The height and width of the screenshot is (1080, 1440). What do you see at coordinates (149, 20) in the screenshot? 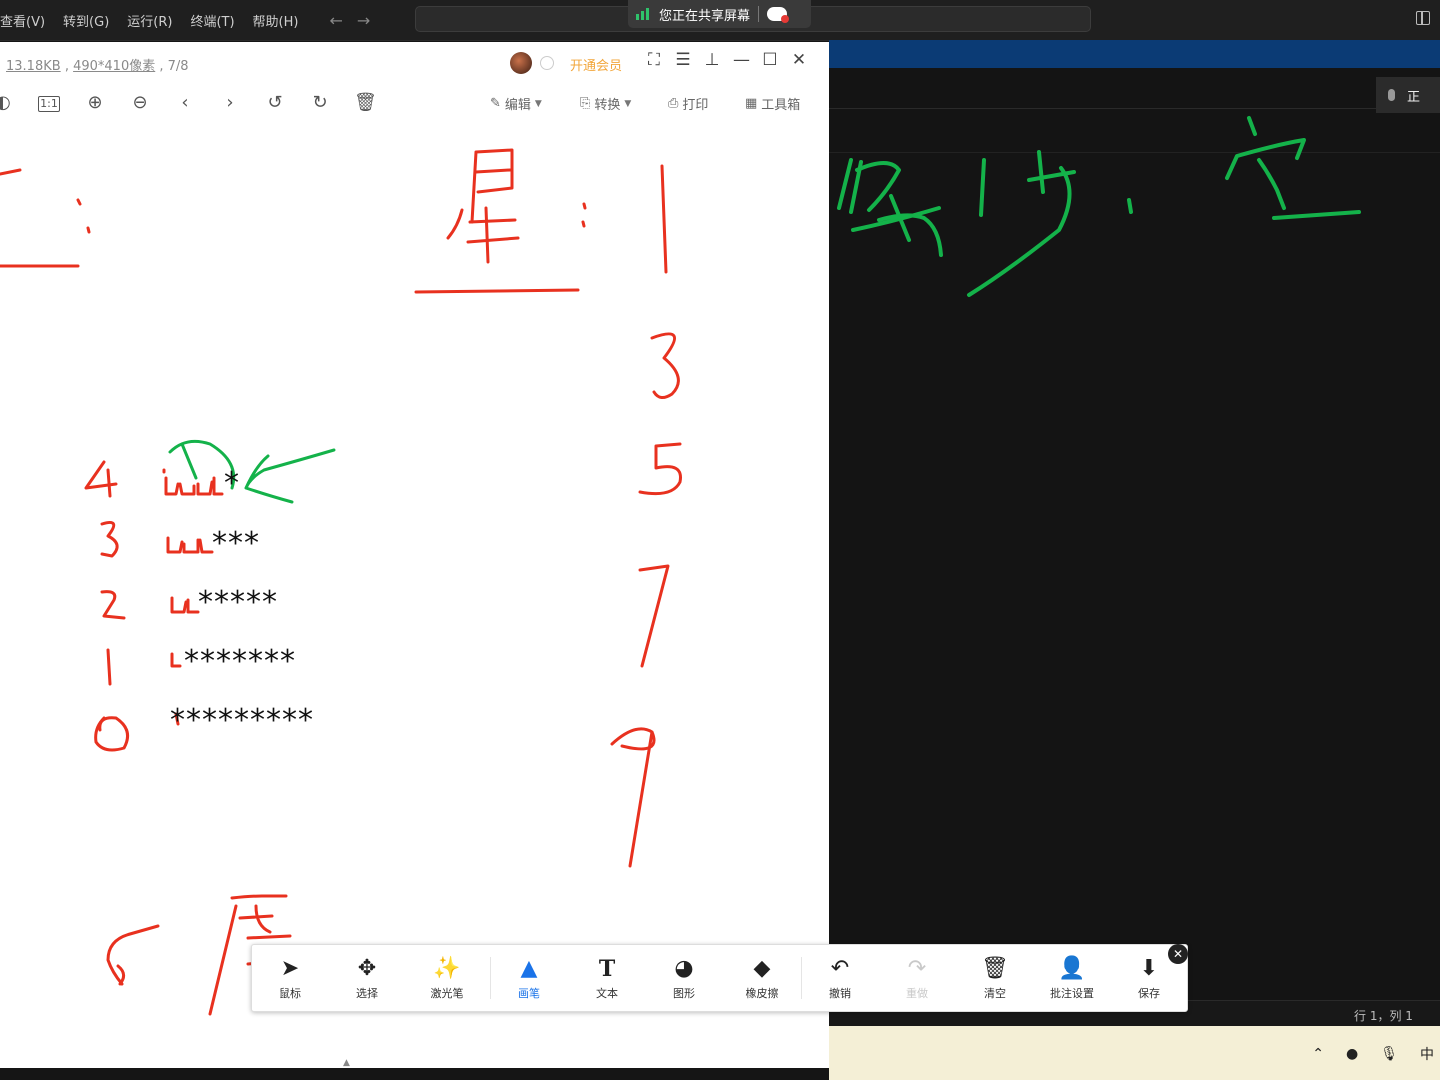
I see `menu-run: 运行(R)` at bounding box center [149, 20].